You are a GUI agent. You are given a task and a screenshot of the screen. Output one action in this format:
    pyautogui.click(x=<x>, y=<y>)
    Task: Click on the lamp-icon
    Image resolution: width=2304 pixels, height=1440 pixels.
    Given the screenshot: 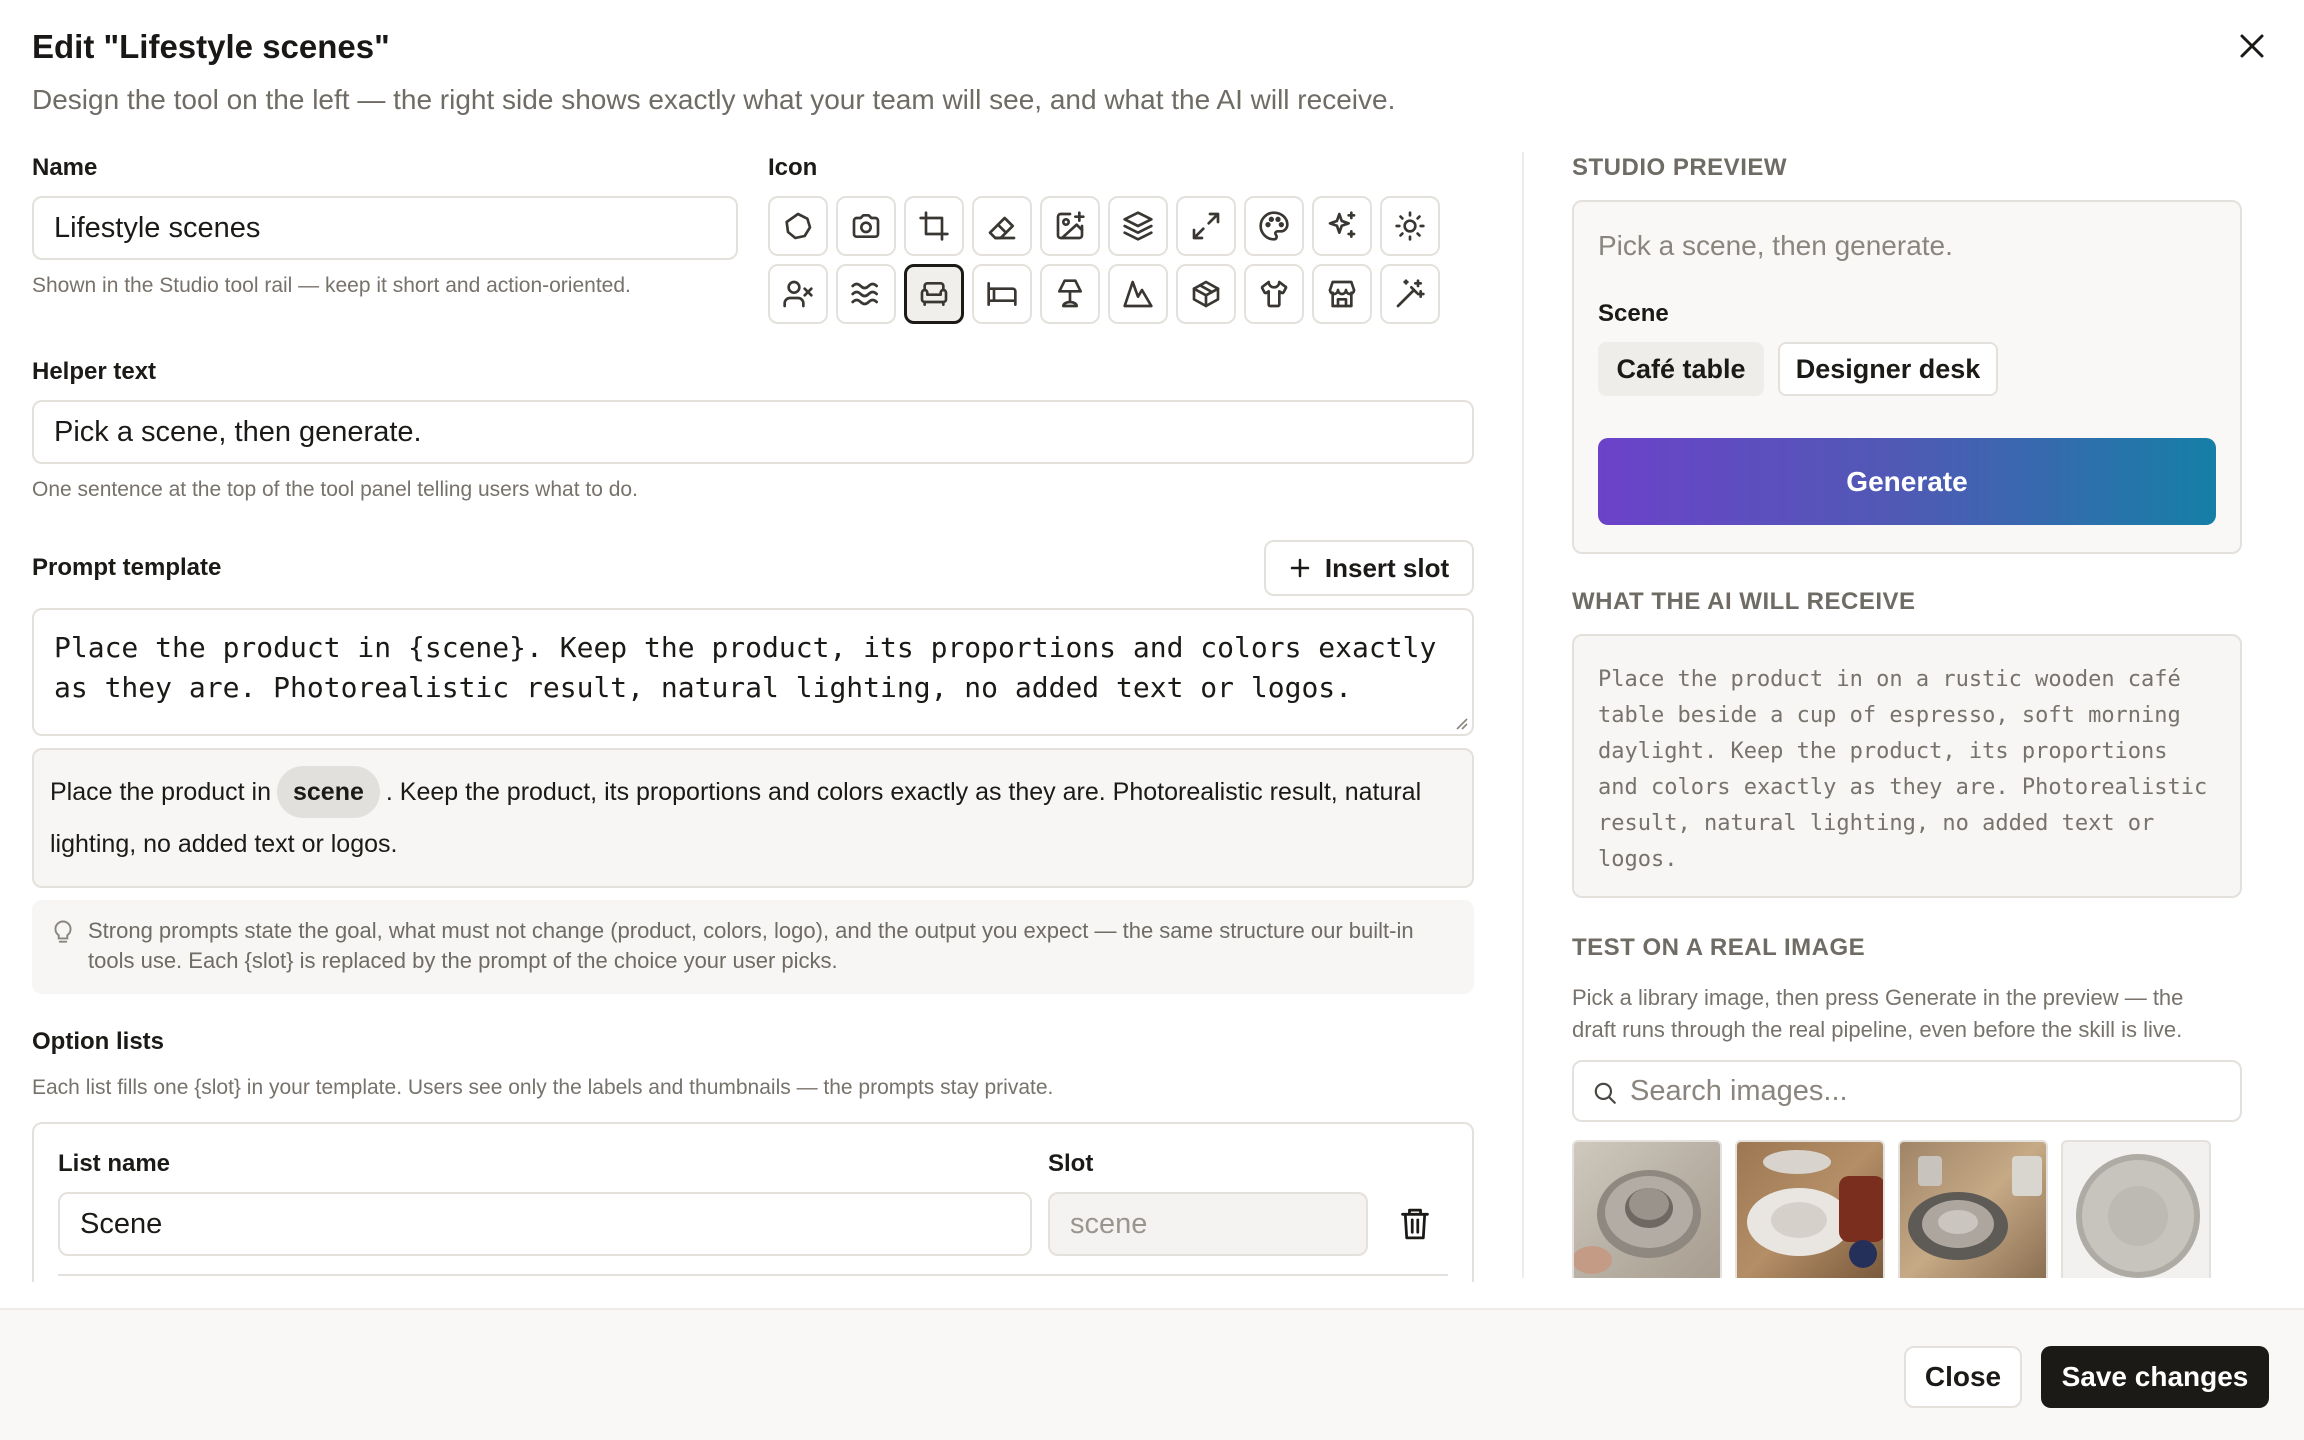 What is the action you would take?
    pyautogui.click(x=1070, y=294)
    